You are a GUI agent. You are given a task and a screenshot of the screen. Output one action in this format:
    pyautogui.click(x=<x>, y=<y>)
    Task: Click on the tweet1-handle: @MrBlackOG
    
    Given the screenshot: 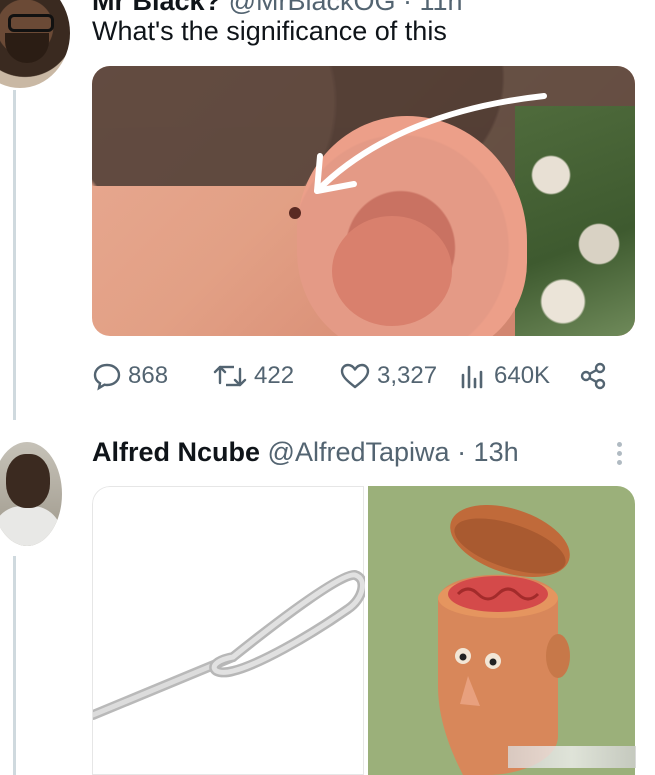 What is the action you would take?
    pyautogui.click(x=312, y=8)
    